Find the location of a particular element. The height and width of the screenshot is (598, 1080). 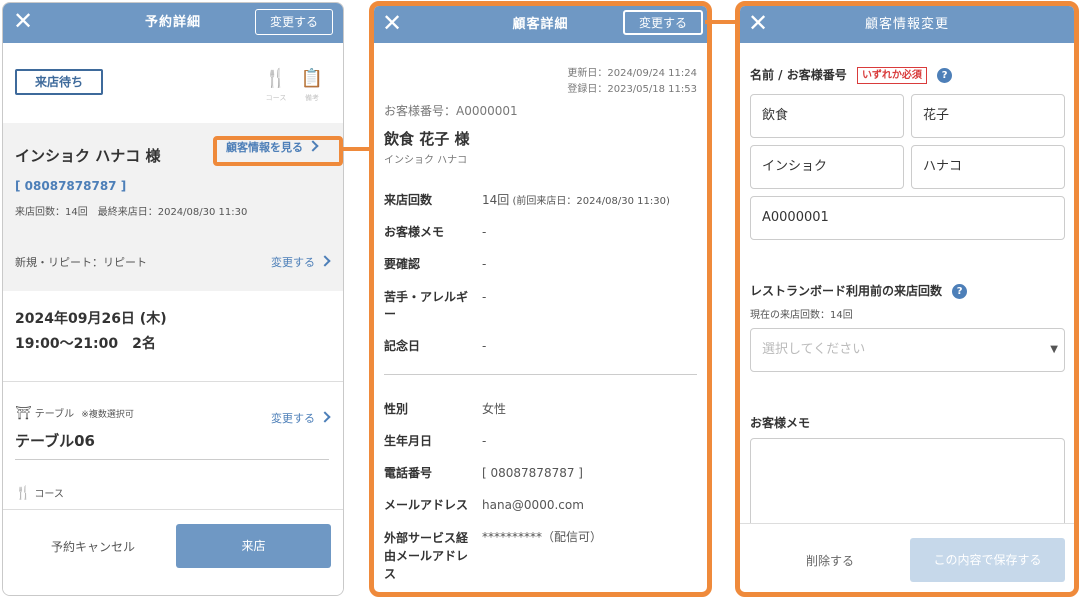

birthday-value: - is located at coordinates (484, 441).